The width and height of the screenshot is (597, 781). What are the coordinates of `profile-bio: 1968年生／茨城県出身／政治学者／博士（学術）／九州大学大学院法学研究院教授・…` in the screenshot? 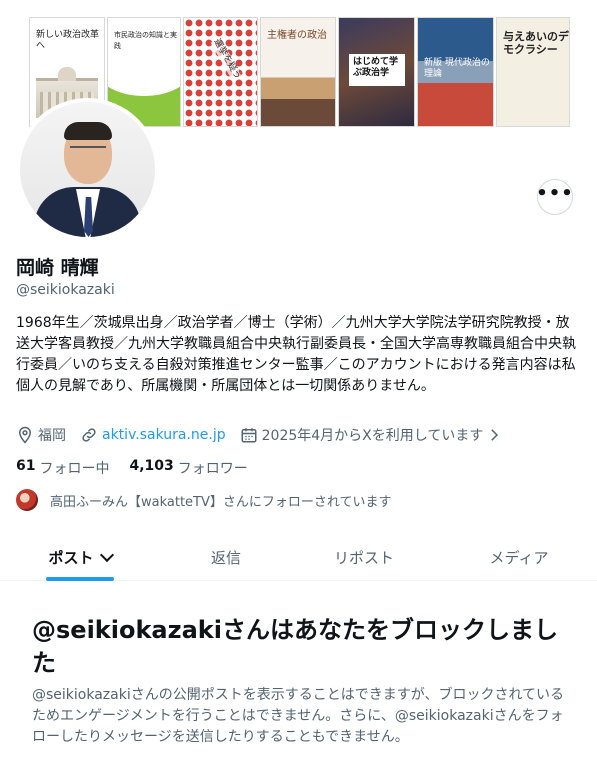 It's located at (296, 354).